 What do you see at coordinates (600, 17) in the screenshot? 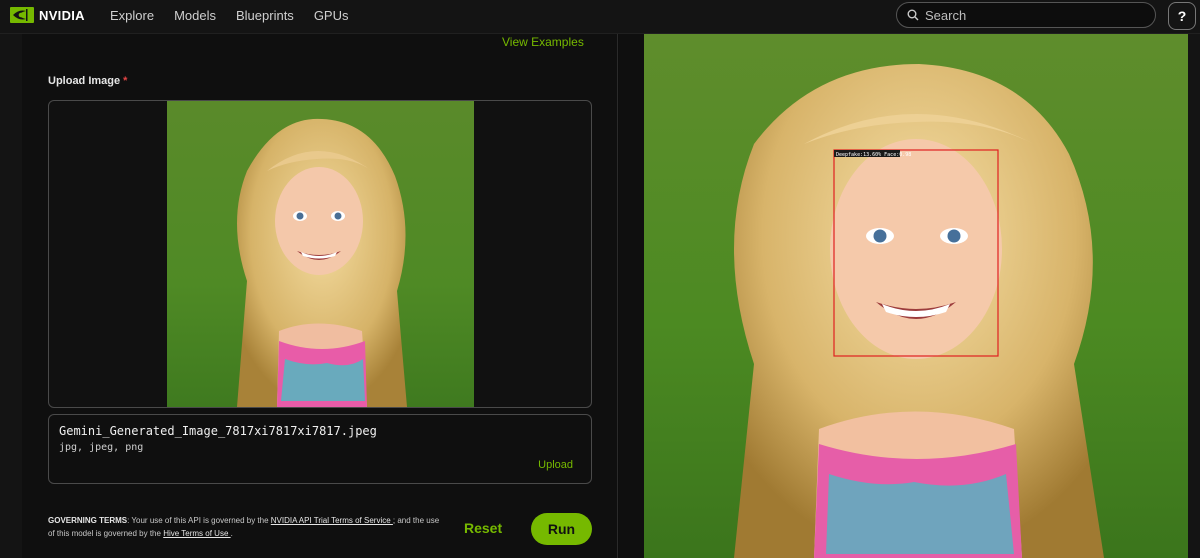
I see `top-navigation-bar: NVIDIA Explore Models Blueprints GPUs ?` at bounding box center [600, 17].